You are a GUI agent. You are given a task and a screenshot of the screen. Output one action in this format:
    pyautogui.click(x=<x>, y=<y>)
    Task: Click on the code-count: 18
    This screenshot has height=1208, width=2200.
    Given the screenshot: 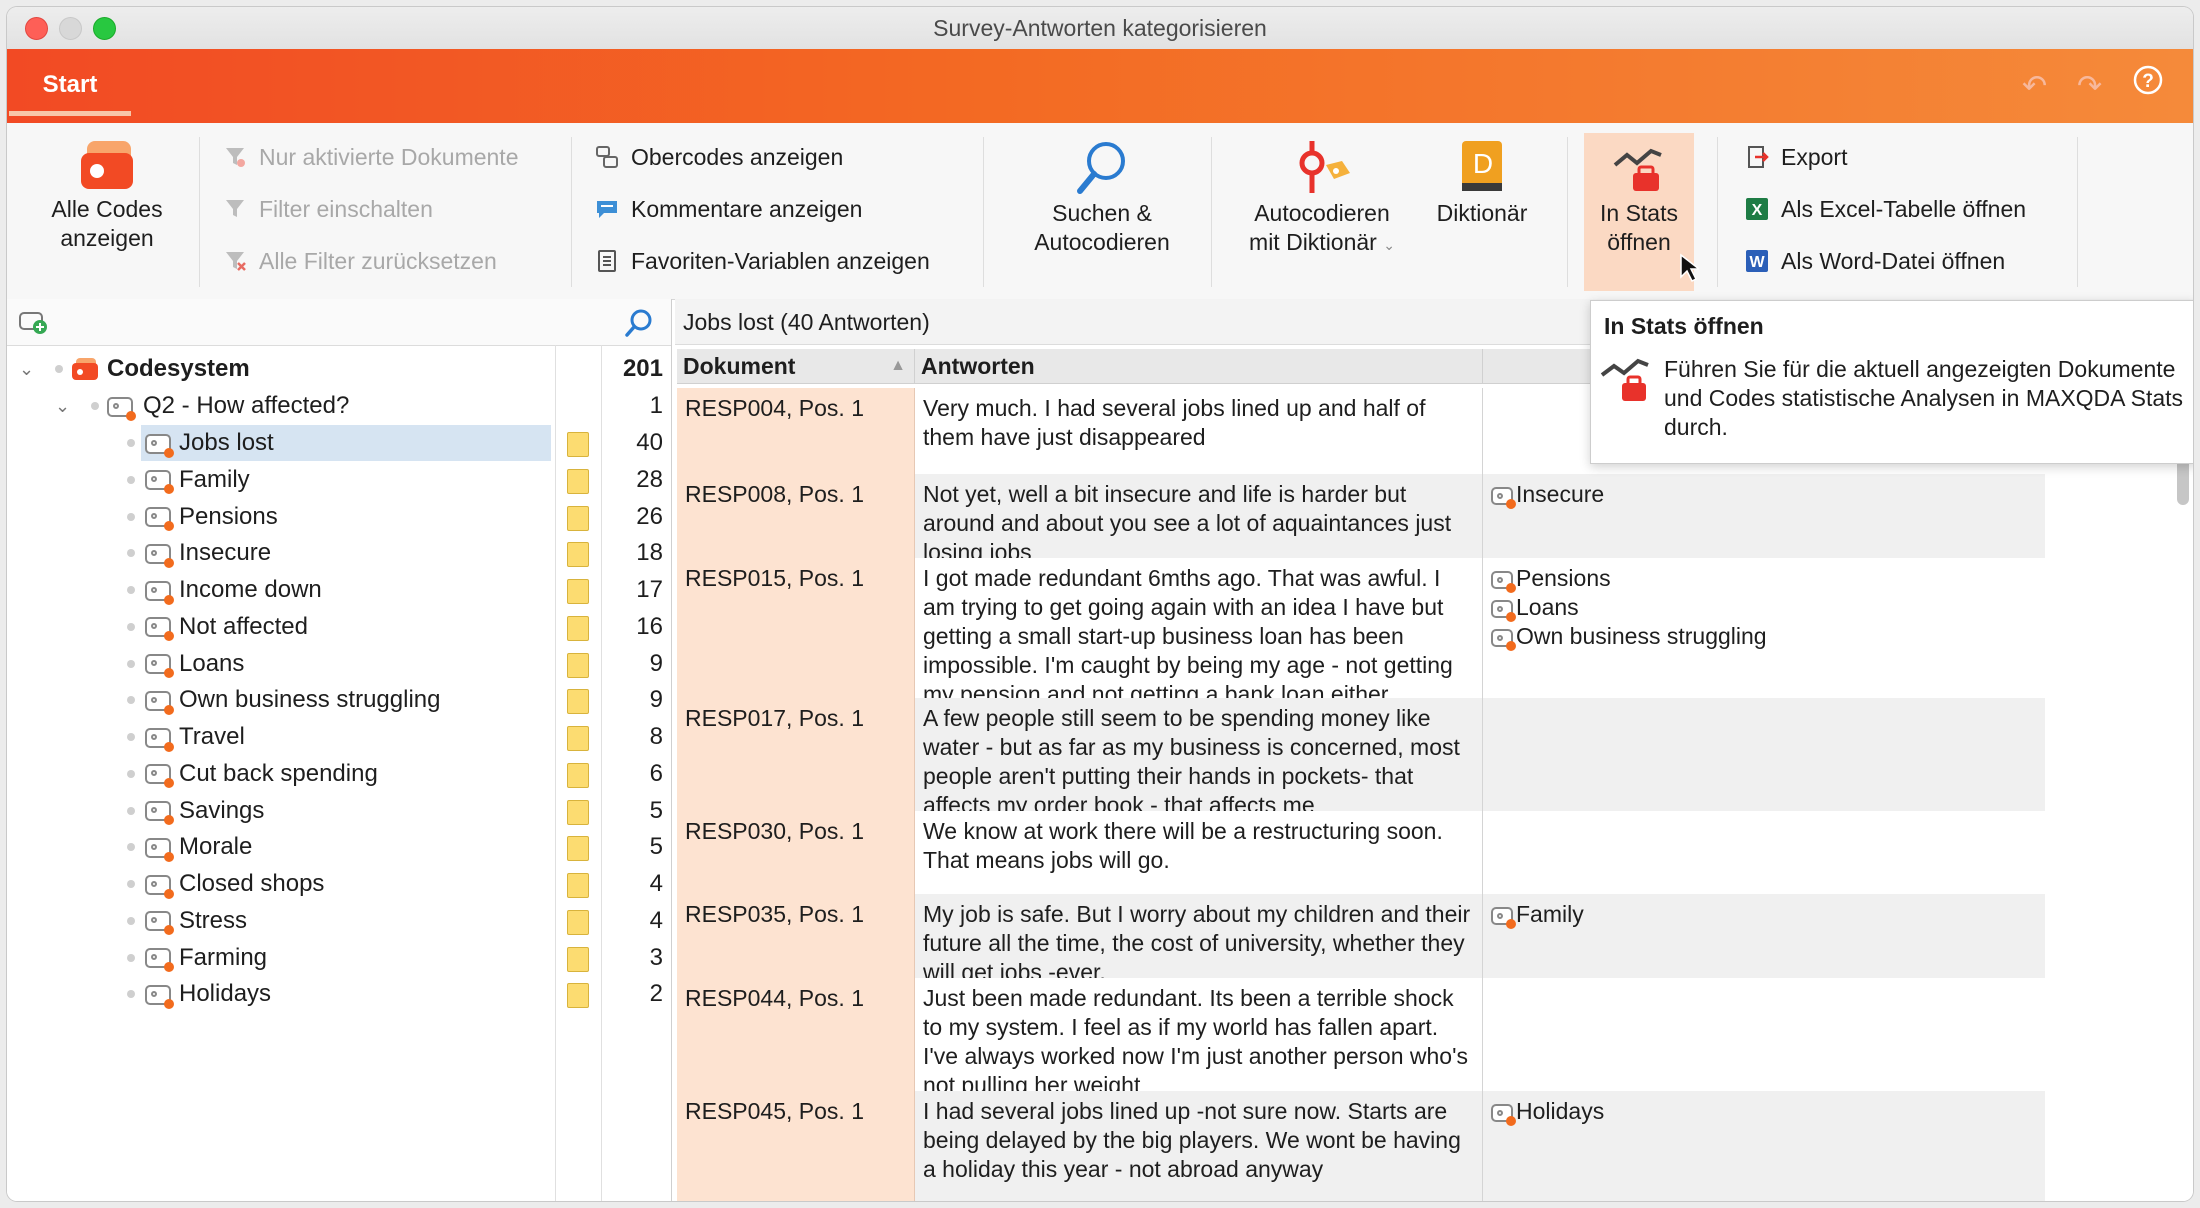 What is the action you would take?
    pyautogui.click(x=649, y=553)
    